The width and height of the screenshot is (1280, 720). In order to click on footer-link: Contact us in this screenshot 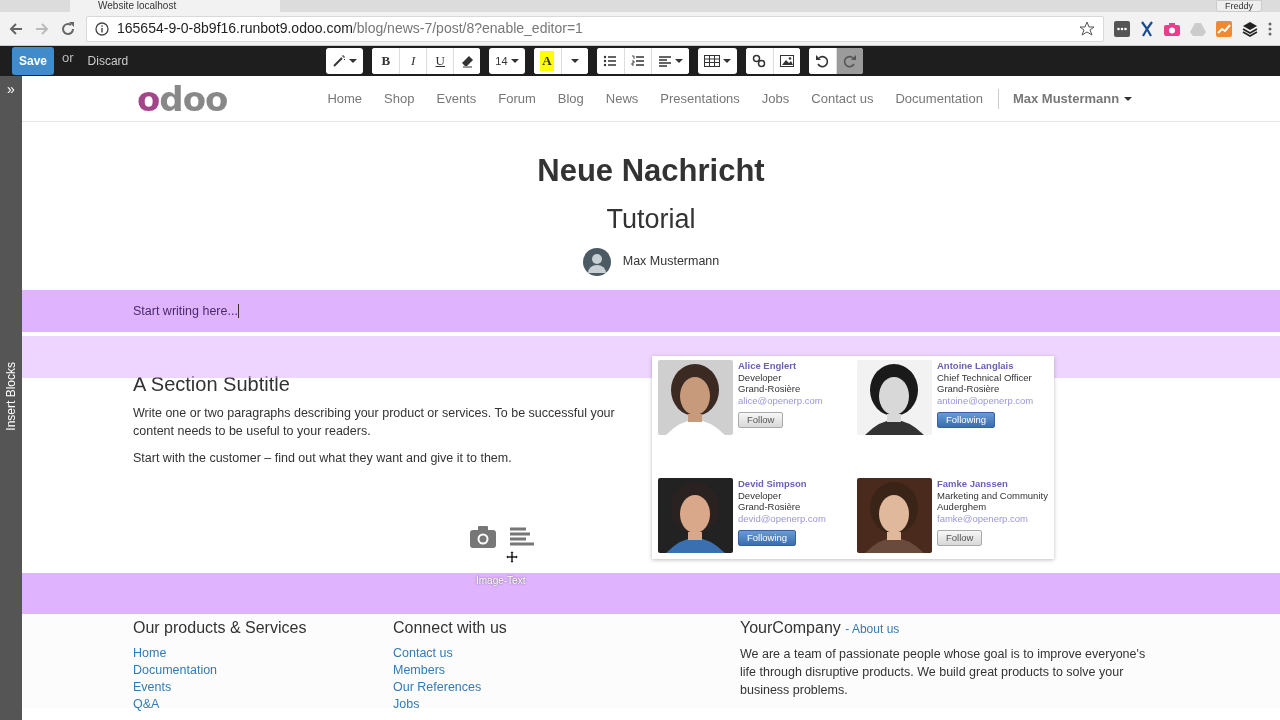, I will do `click(523, 654)`.